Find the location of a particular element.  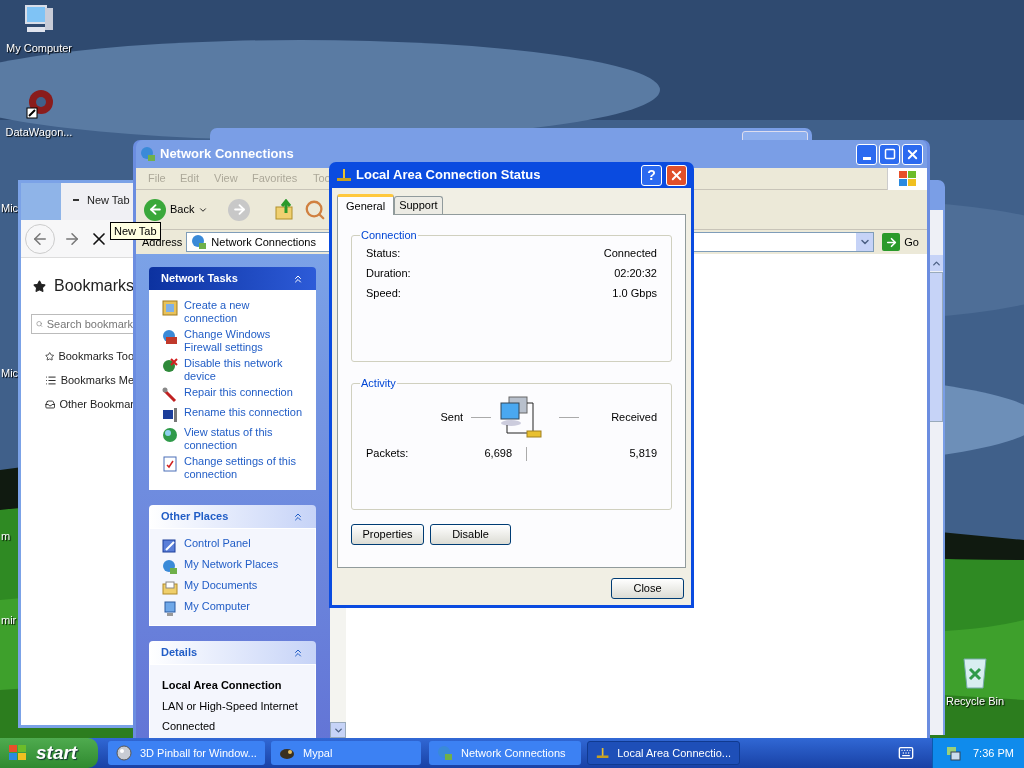

desktop-icon-label: My Computer is located at coordinates (39, 48).